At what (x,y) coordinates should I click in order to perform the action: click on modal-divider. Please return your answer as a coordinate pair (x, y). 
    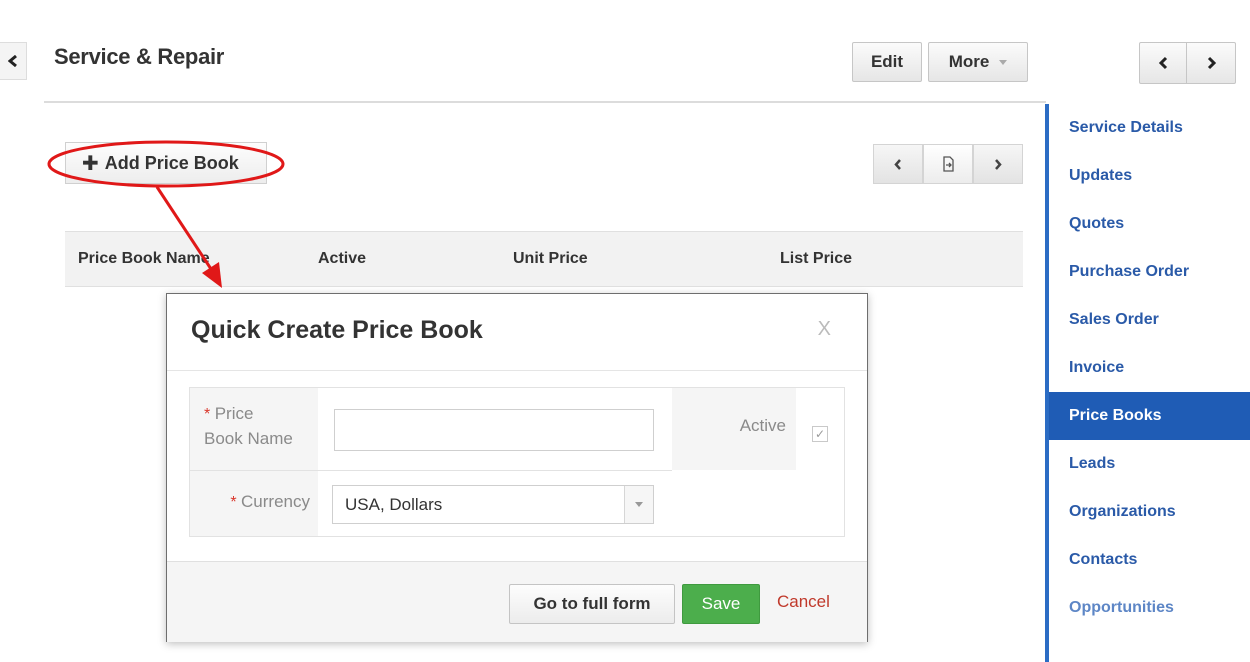
    Looking at the image, I should click on (517, 370).